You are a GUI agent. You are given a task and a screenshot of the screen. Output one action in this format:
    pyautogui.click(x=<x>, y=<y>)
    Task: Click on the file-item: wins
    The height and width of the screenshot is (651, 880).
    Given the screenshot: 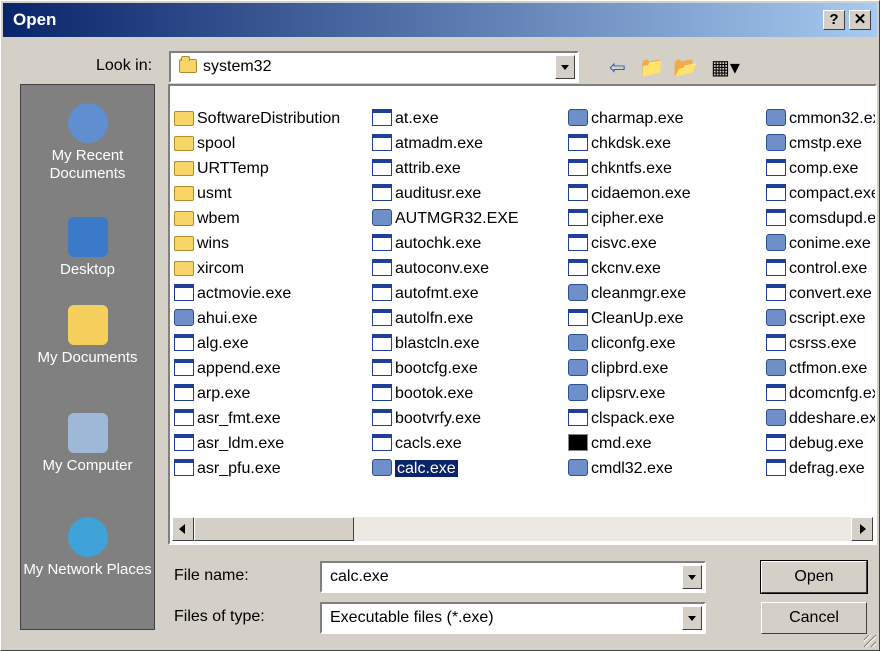 What is the action you would take?
    pyautogui.click(x=257, y=243)
    